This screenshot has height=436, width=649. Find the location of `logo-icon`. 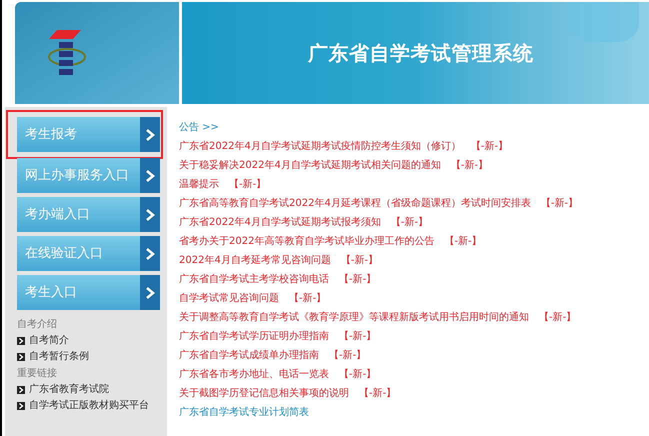

logo-icon is located at coordinates (67, 53).